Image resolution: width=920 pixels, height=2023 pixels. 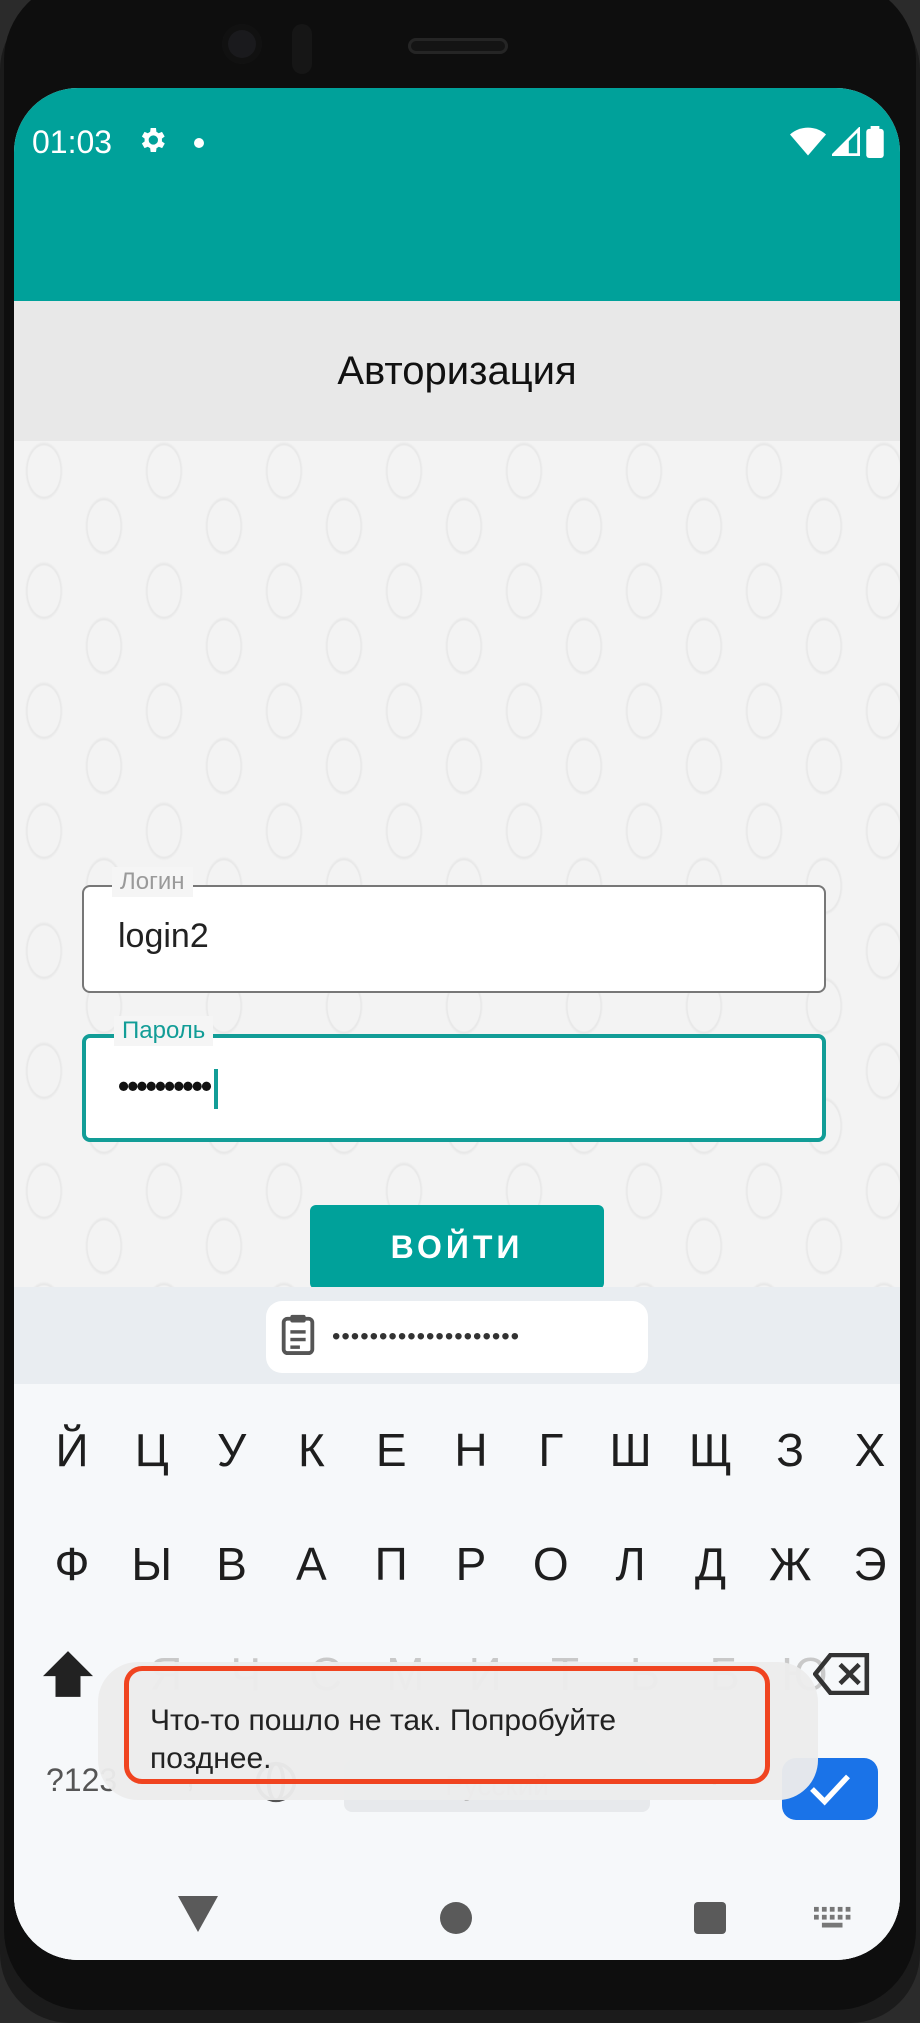 I want to click on backspace-key, so click(x=842, y=1674).